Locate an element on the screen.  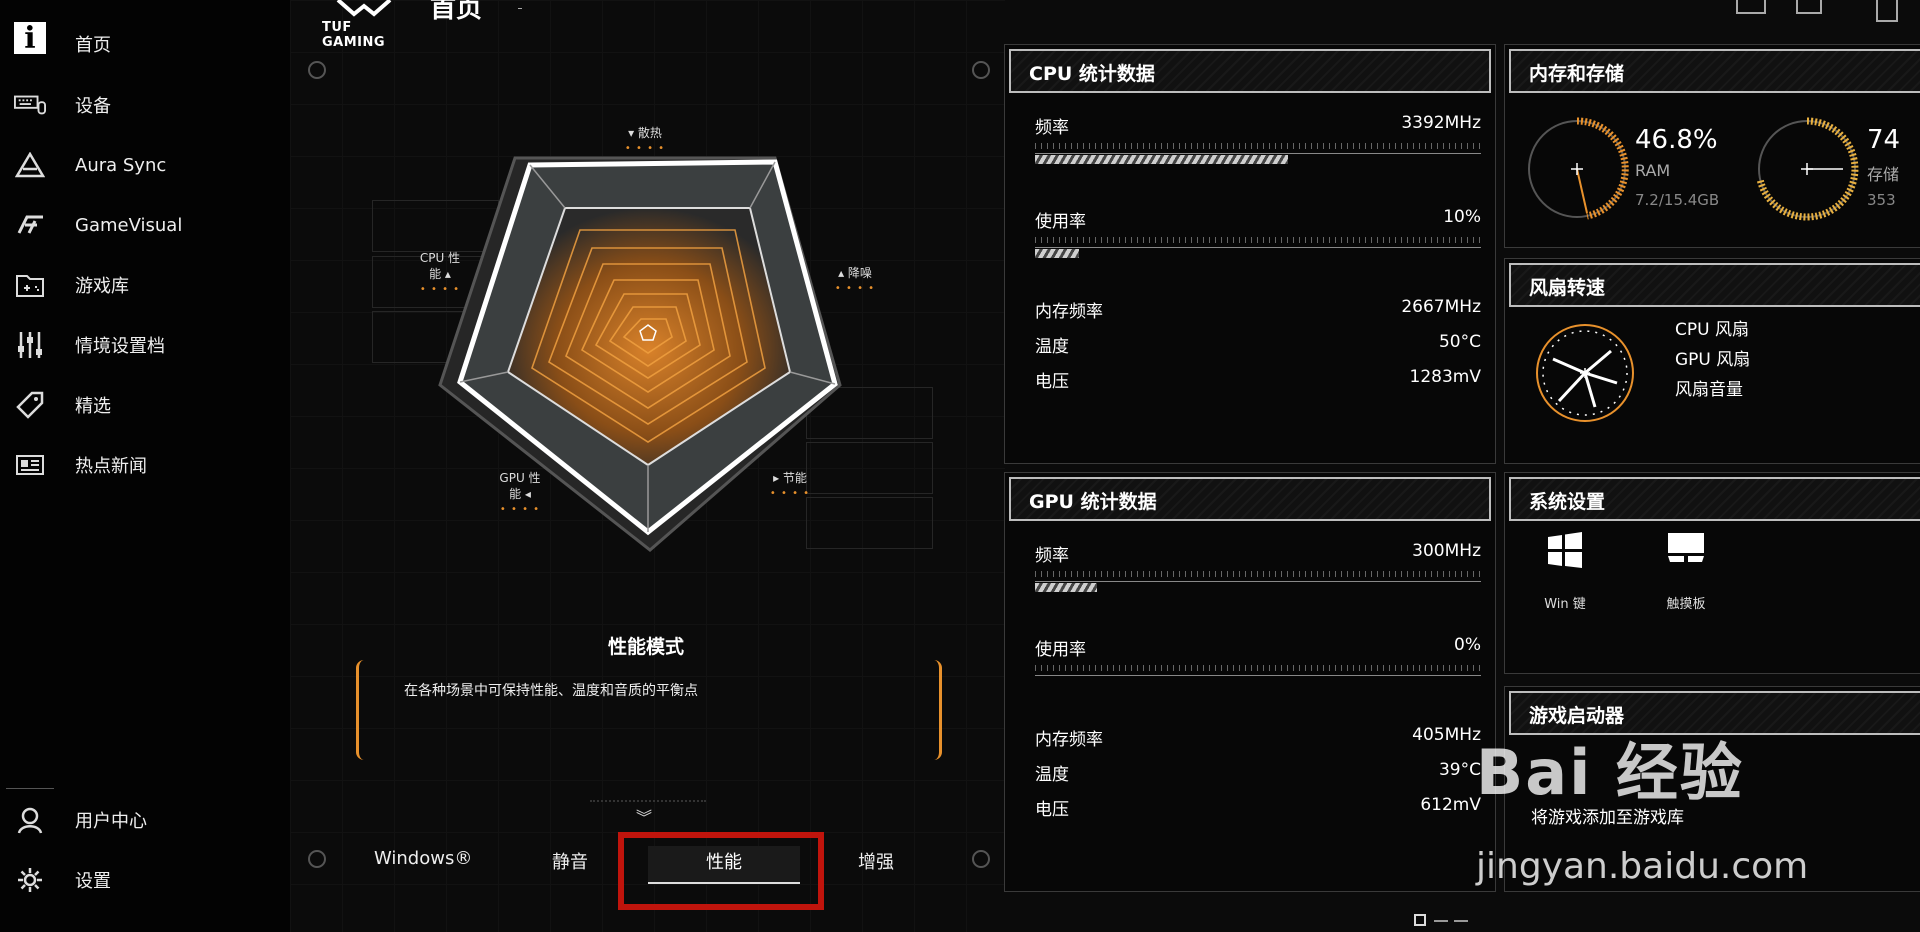
panel-header: 系统设置 is located at coordinates (1714, 499).